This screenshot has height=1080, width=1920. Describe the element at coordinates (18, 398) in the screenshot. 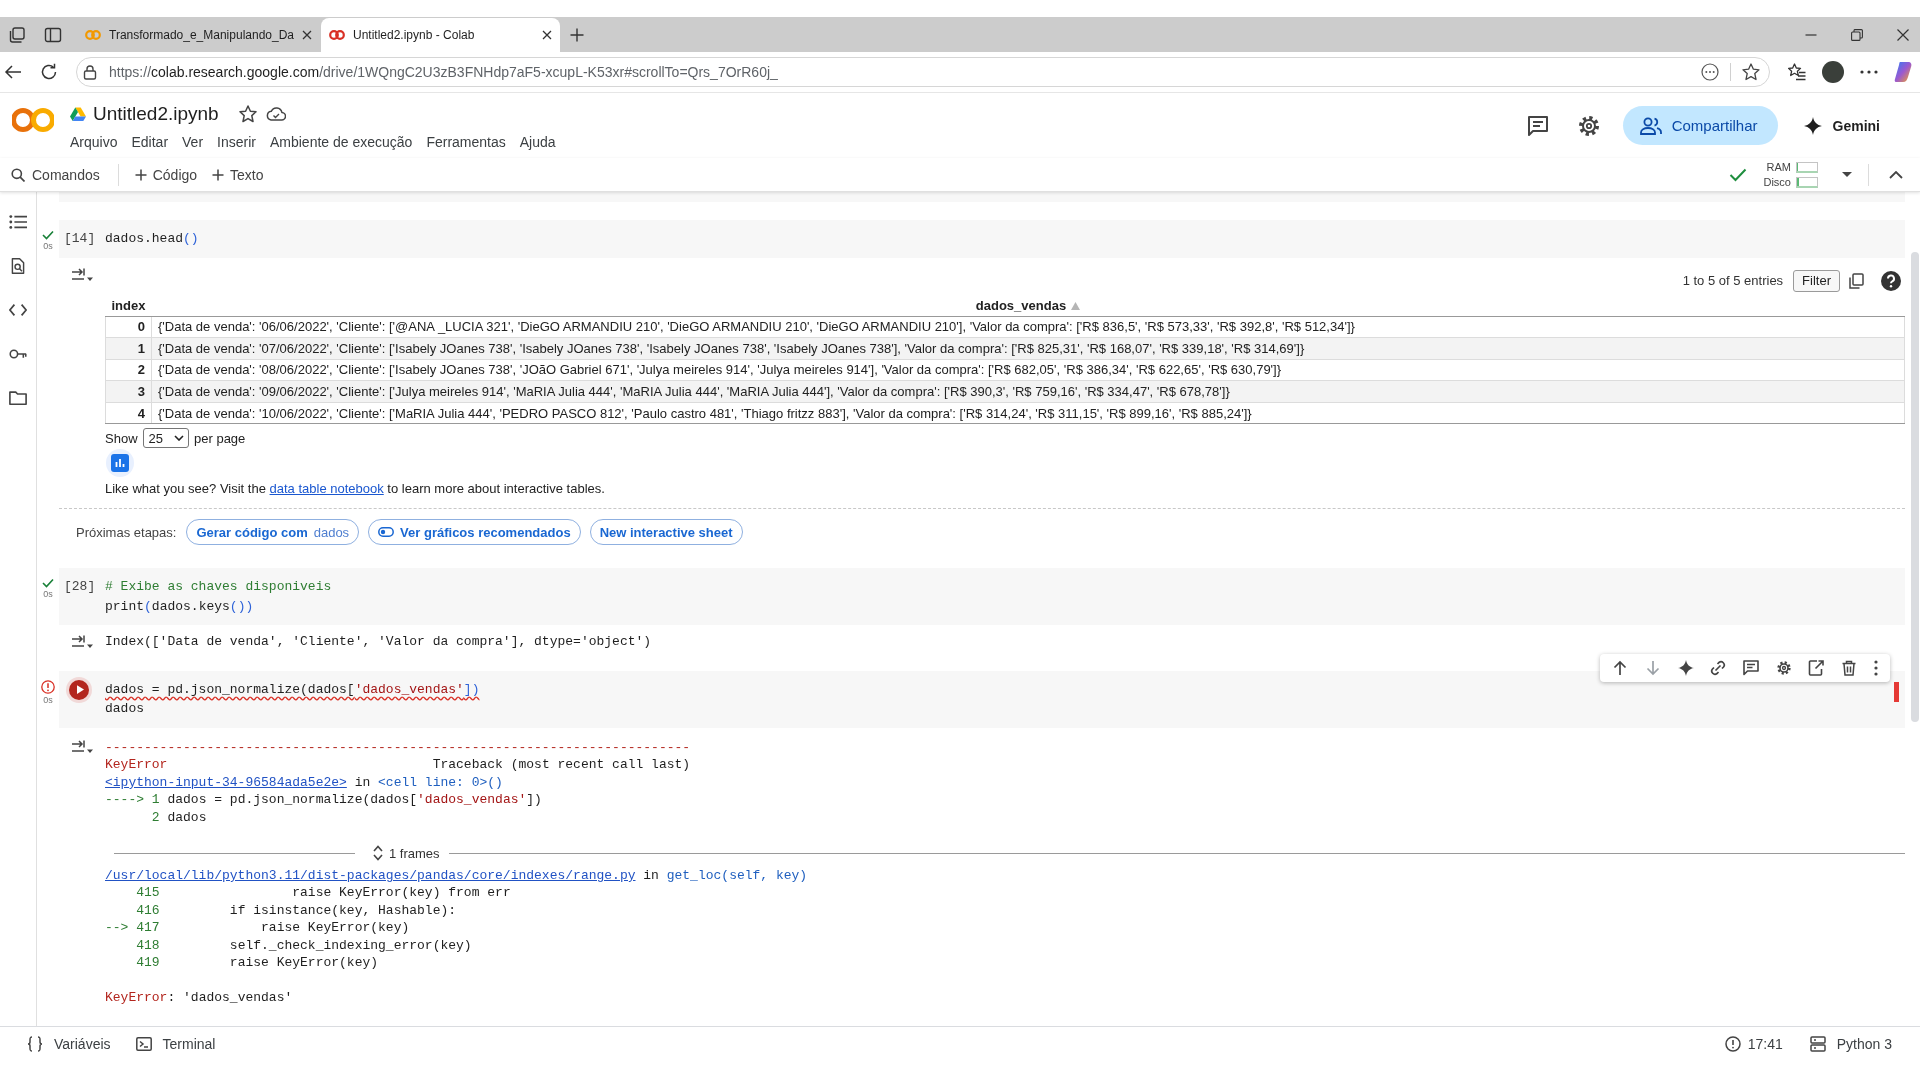

I see `folder-icon` at that location.